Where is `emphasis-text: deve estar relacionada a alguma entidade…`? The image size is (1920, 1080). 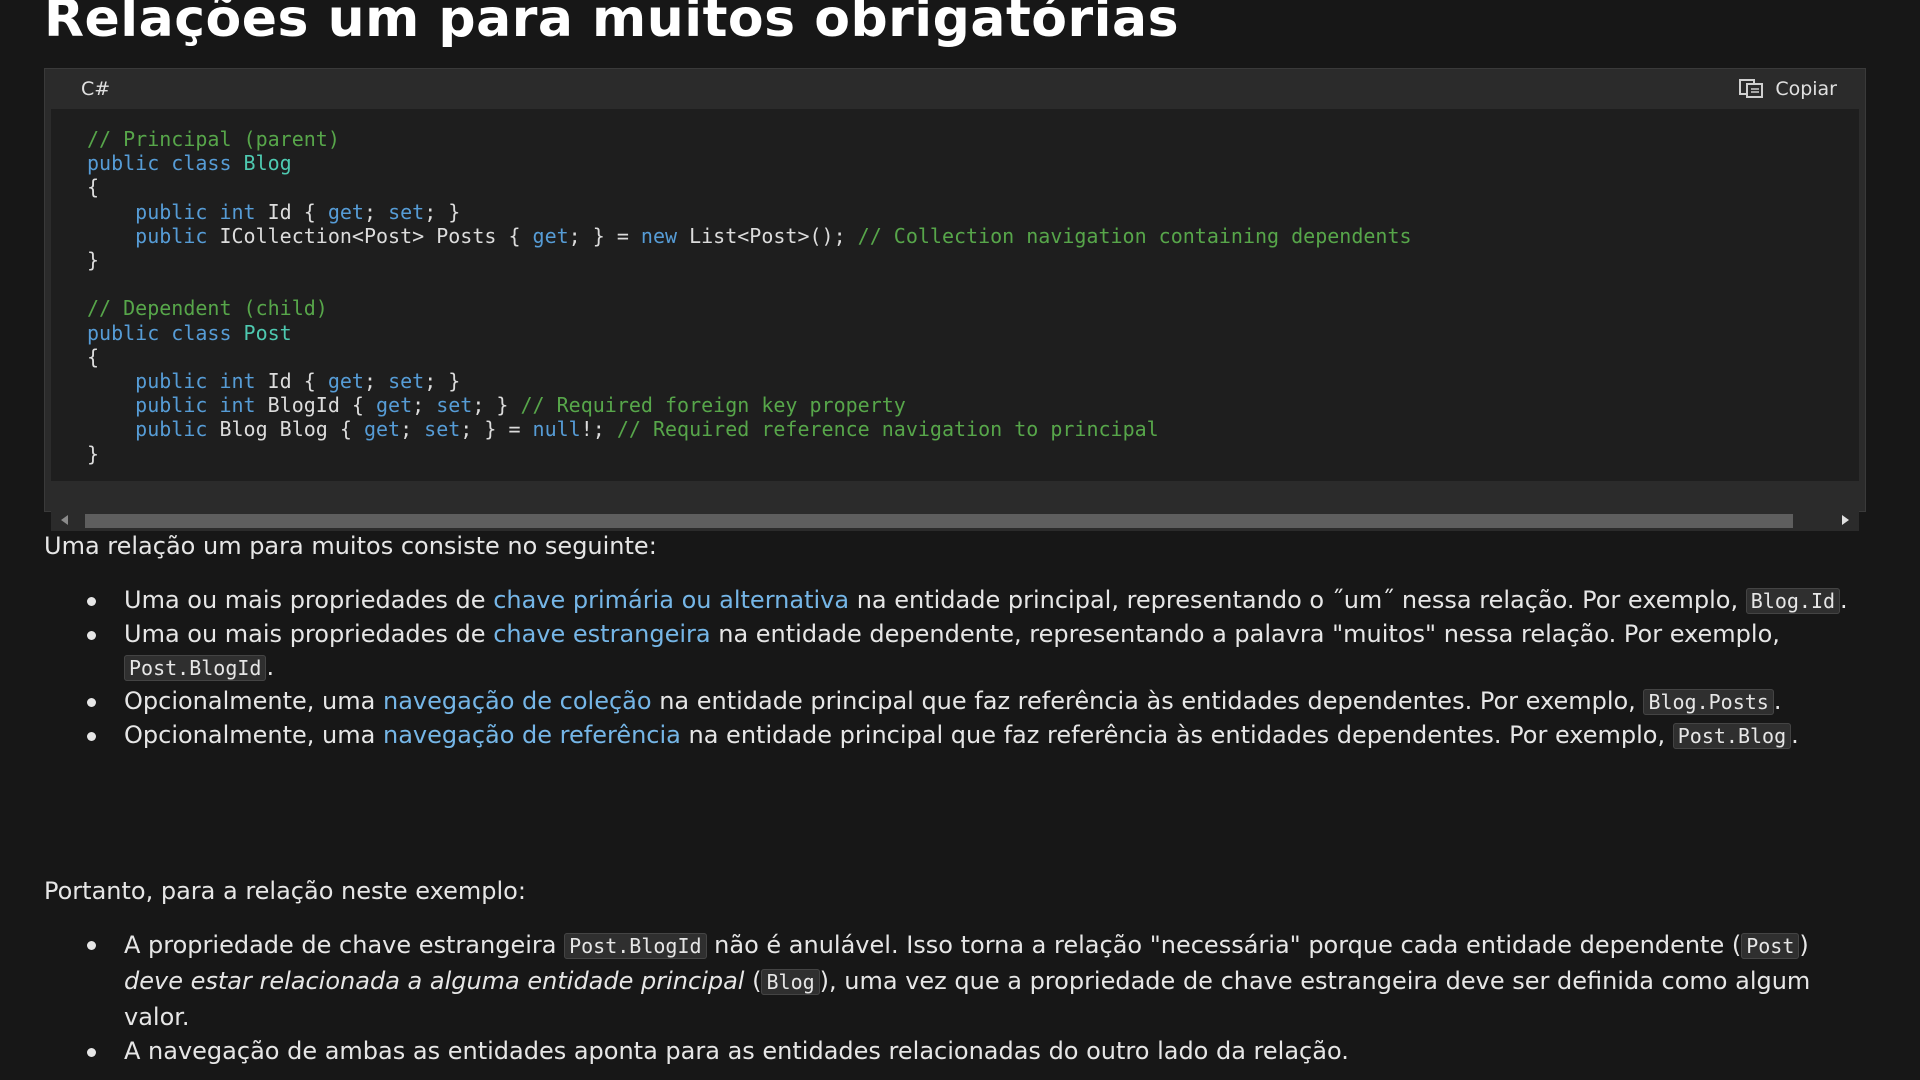 emphasis-text: deve estar relacionada a alguma entidade… is located at coordinates (434, 981).